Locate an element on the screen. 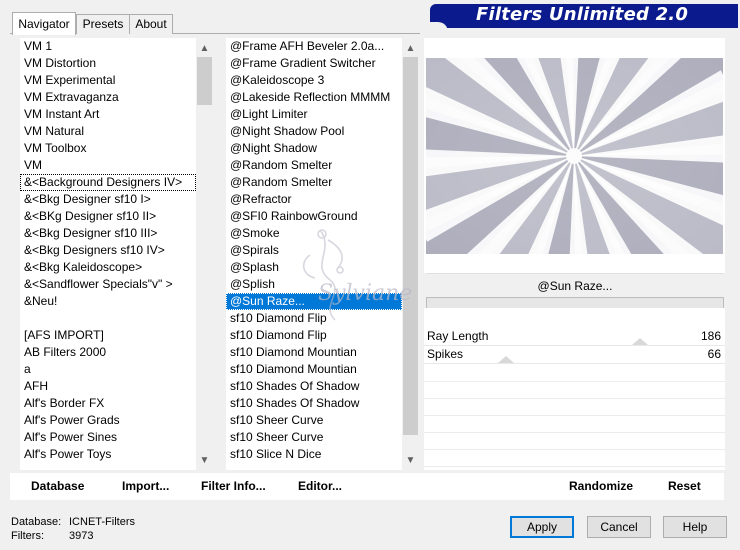 Image resolution: width=740 pixels, height=550 pixels. database-status-value: ICNET-Filters is located at coordinates (102, 522).